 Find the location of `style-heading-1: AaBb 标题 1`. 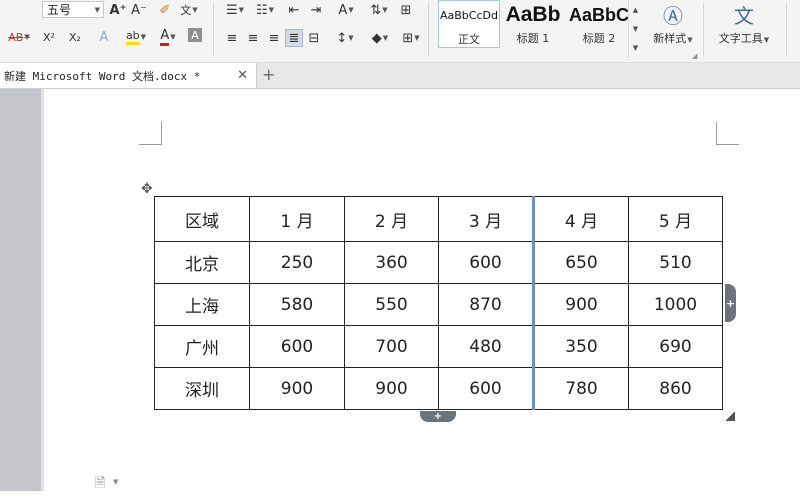

style-heading-1: AaBb 标题 1 is located at coordinates (533, 24).